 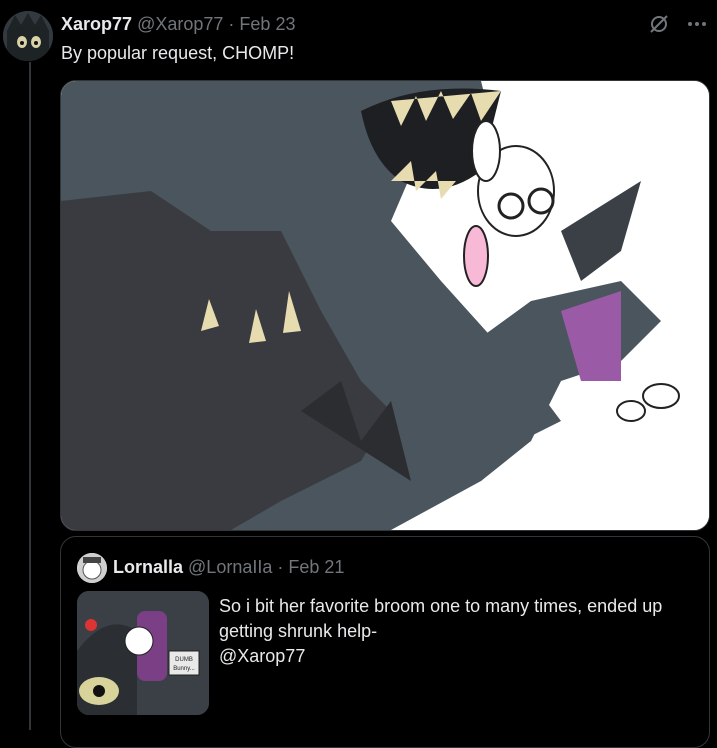 I want to click on quote-mention-link: @Xarop77, so click(x=459, y=656).